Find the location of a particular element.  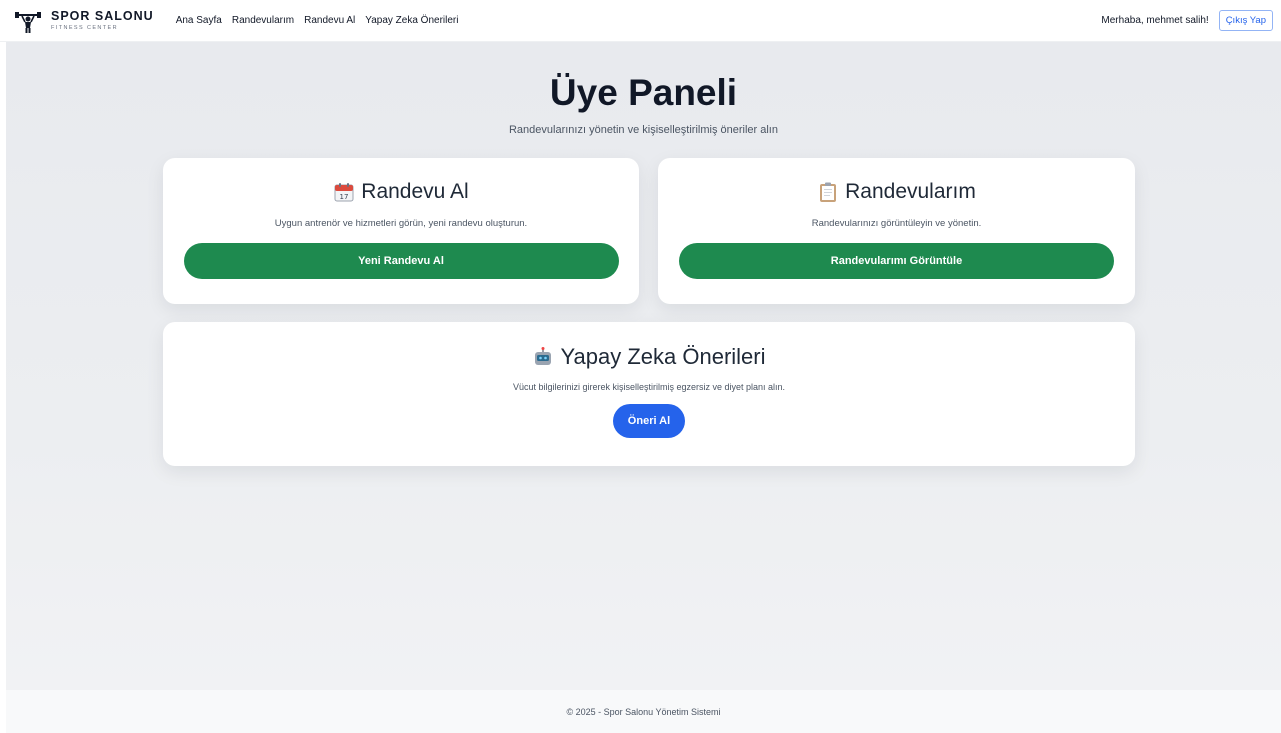

my-appointments-card-title-text: Randevularım is located at coordinates (910, 191).